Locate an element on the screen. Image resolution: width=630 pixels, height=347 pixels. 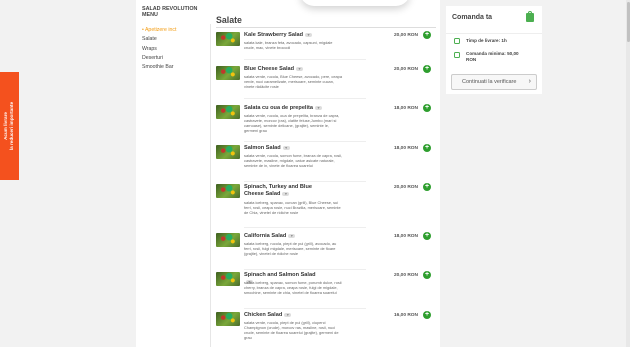
item-name: Salmon Salad ♥ is located at coordinates (284, 148).